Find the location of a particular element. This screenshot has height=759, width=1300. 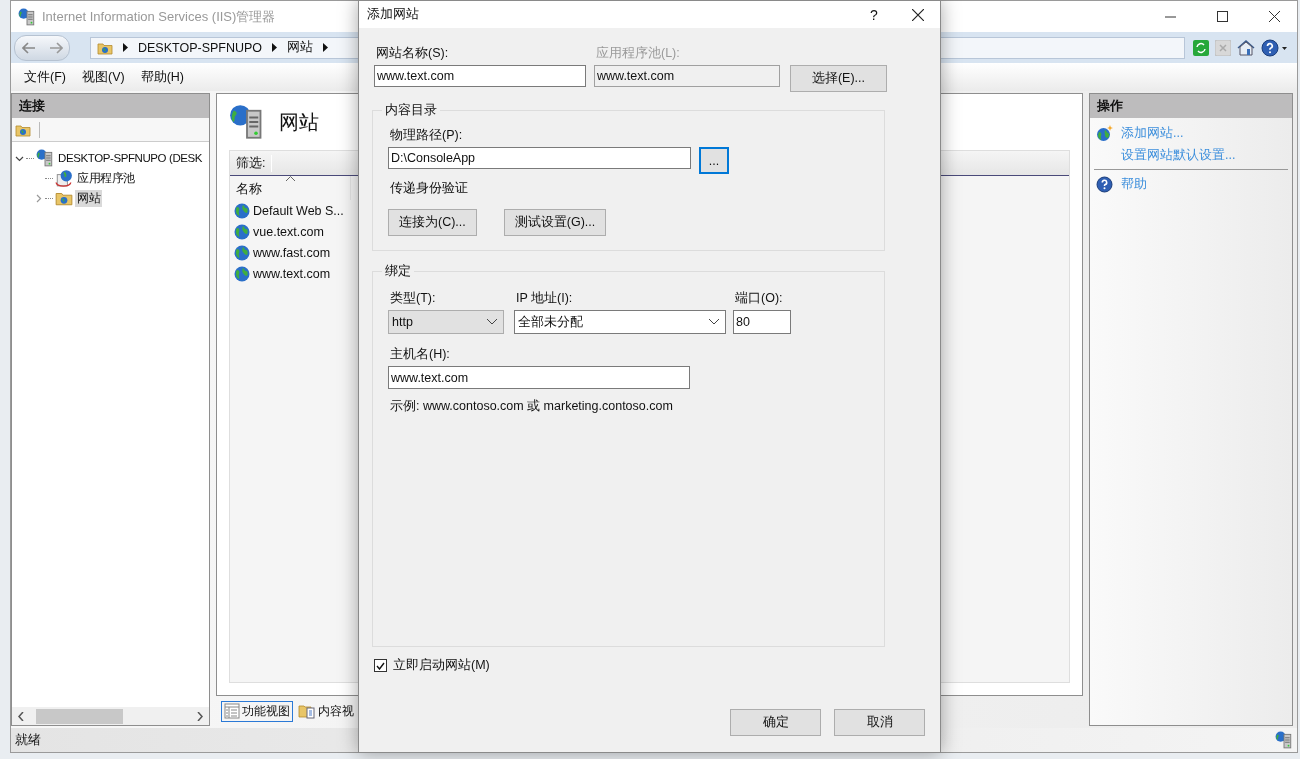

help-icon is located at coordinates (1104, 184).